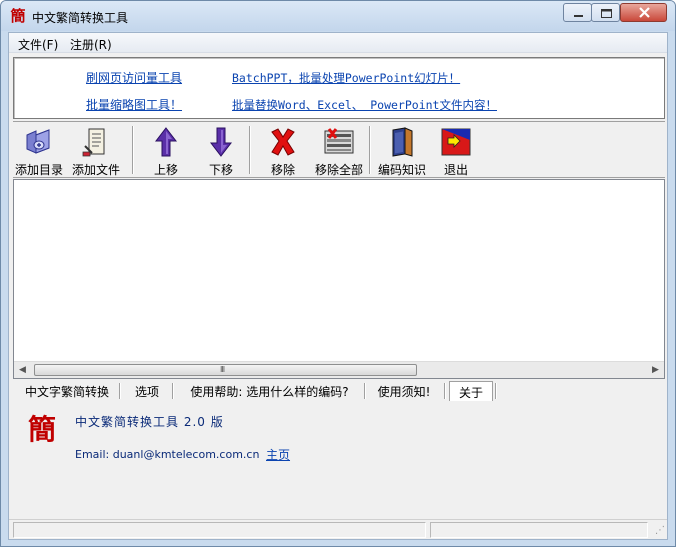  Describe the element at coordinates (456, 142) in the screenshot. I see `exit-icon` at that location.